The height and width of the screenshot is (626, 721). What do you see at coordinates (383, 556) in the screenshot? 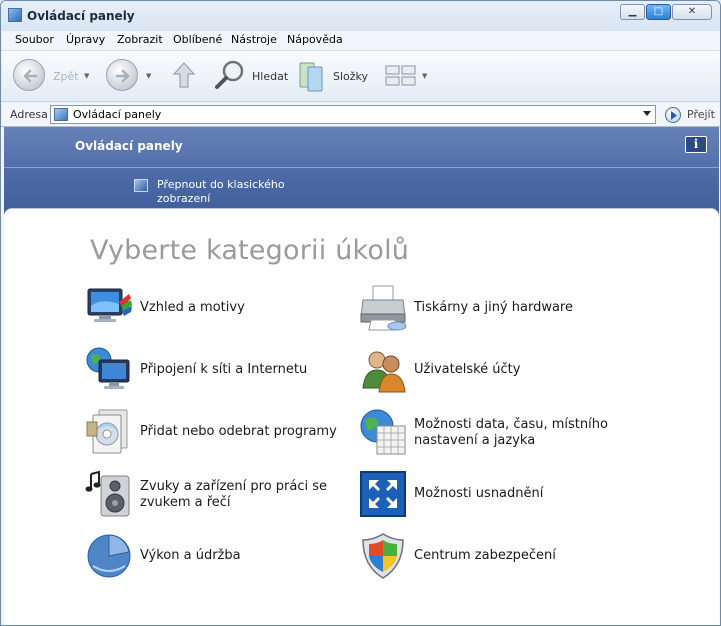
I see `security-shield-icon` at bounding box center [383, 556].